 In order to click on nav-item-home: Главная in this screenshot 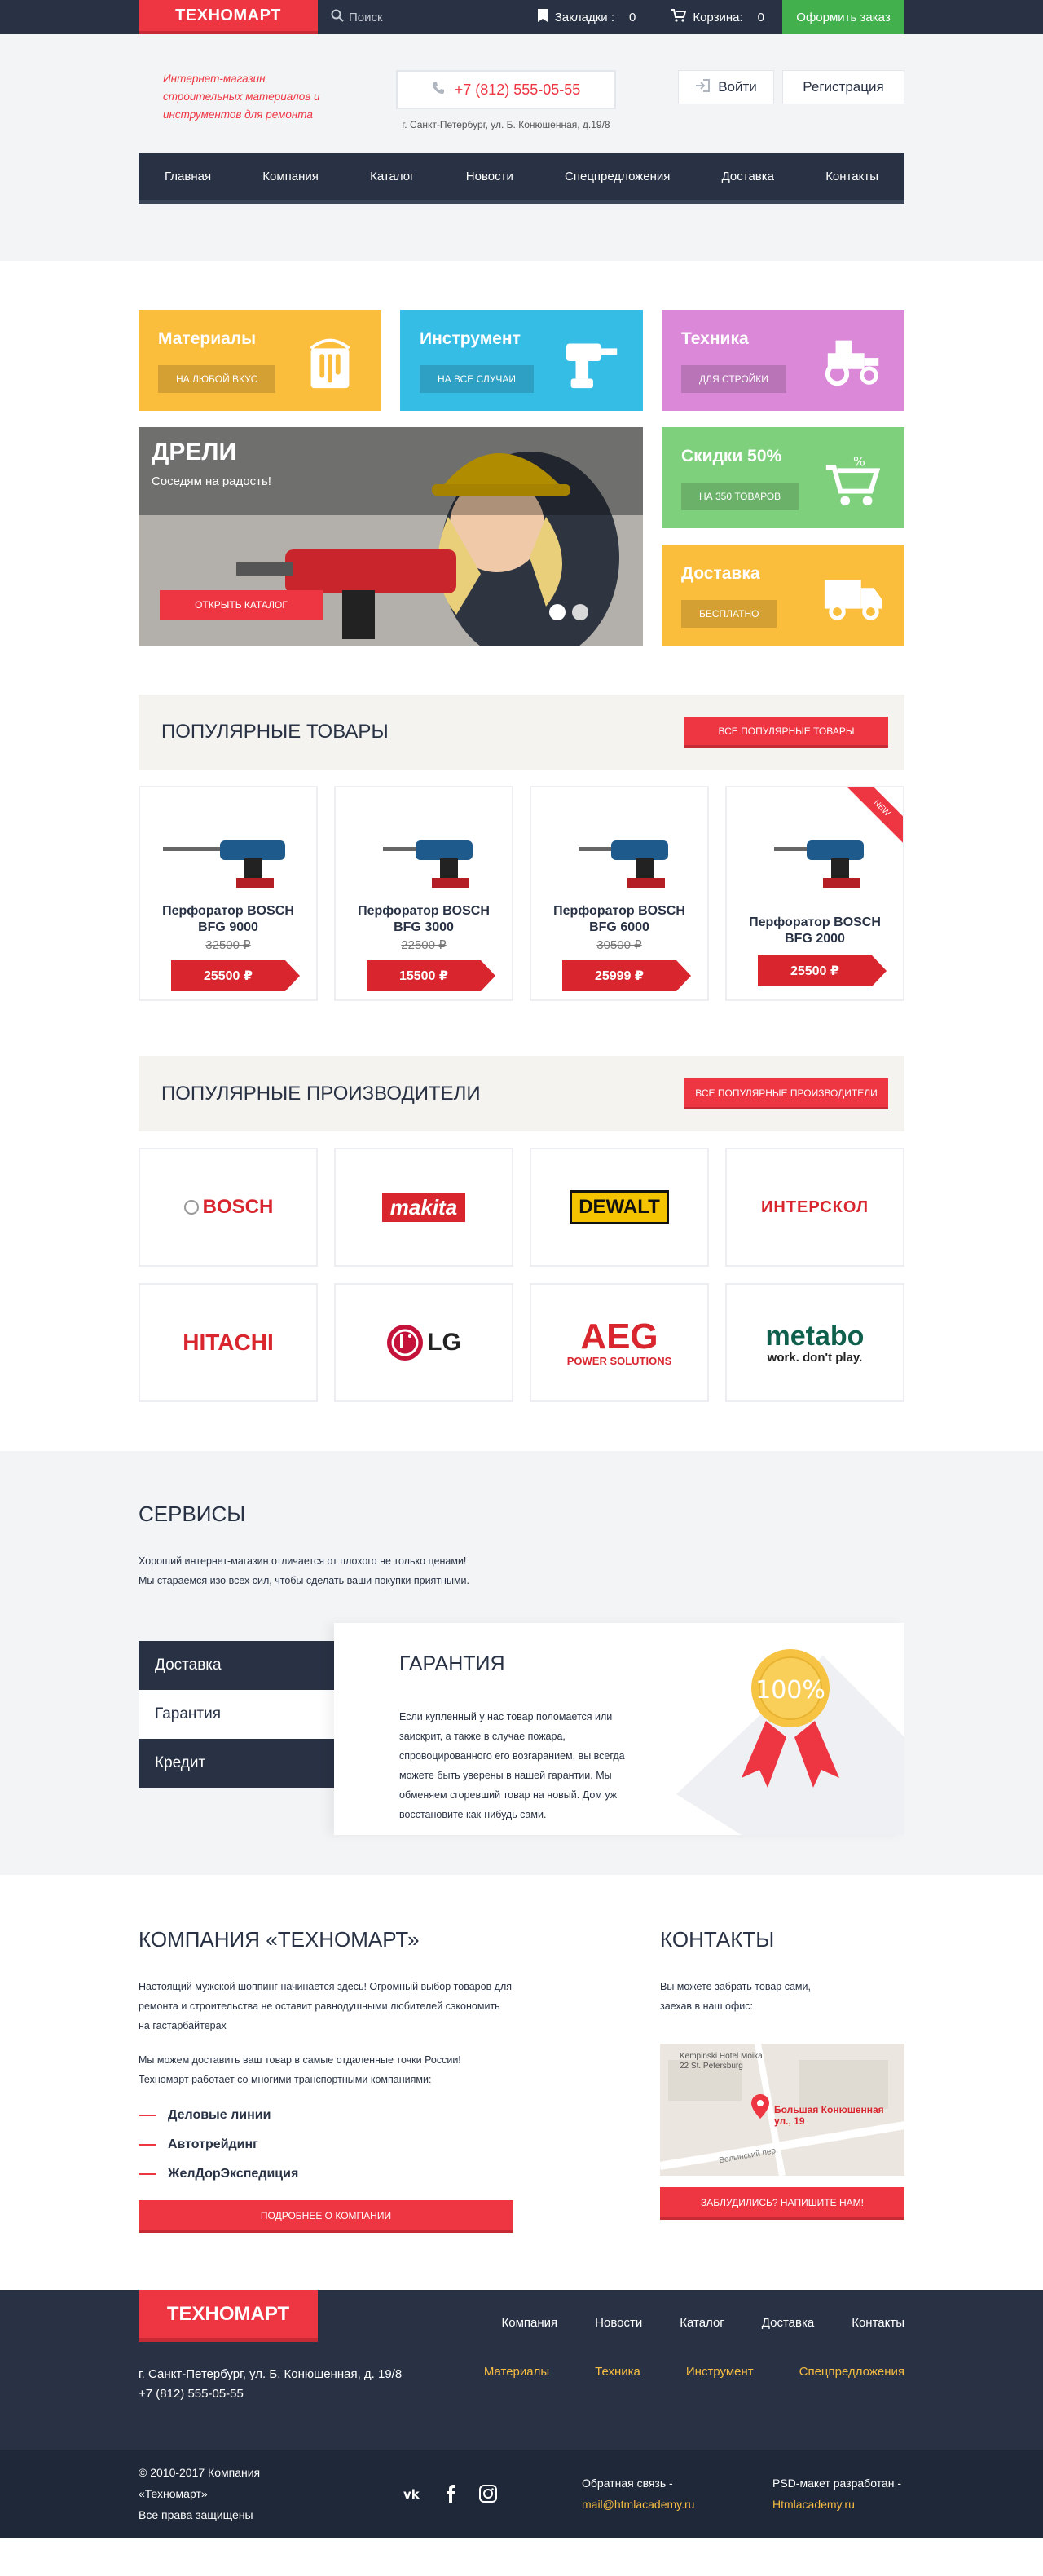, I will do `click(188, 176)`.